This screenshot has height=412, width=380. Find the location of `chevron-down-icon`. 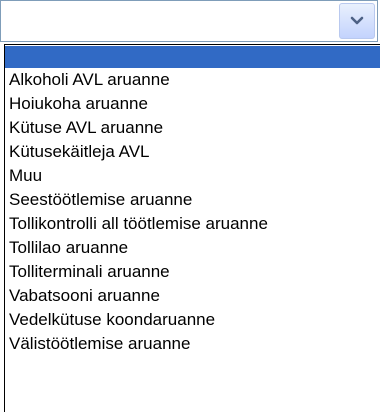

chevron-down-icon is located at coordinates (357, 21).